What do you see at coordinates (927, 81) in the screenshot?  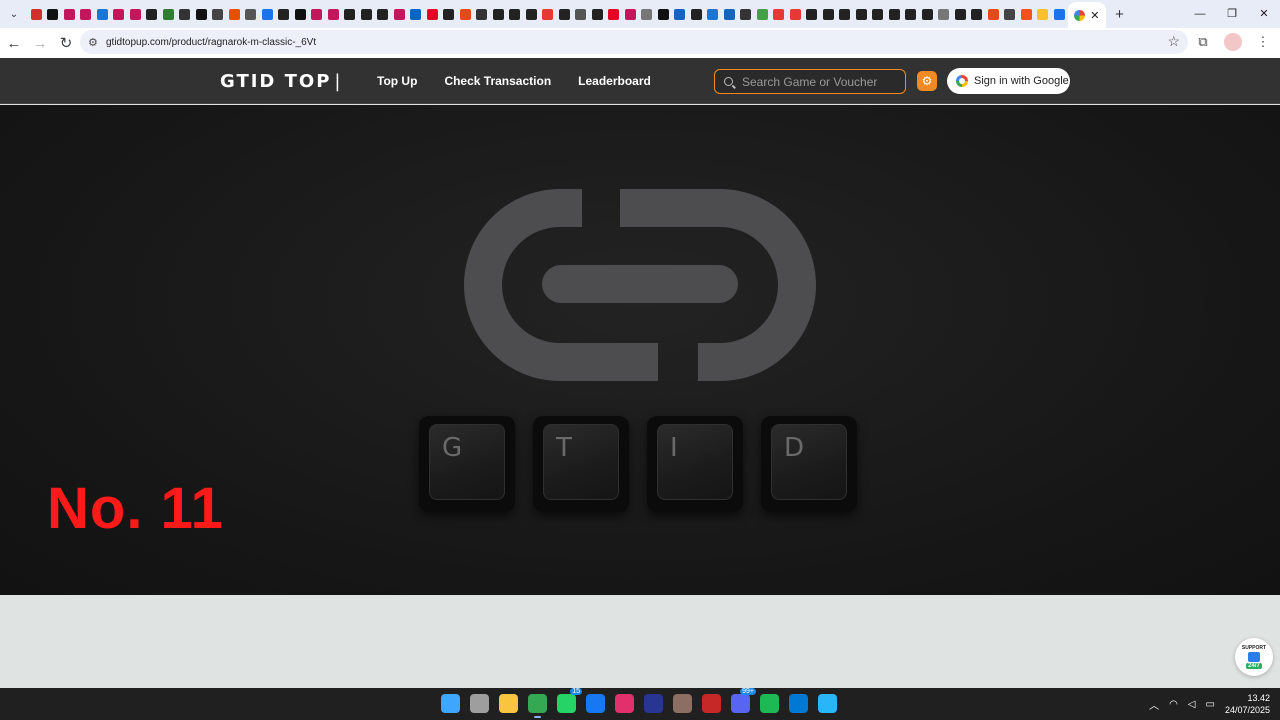 I see `settings-button: ⚙` at bounding box center [927, 81].